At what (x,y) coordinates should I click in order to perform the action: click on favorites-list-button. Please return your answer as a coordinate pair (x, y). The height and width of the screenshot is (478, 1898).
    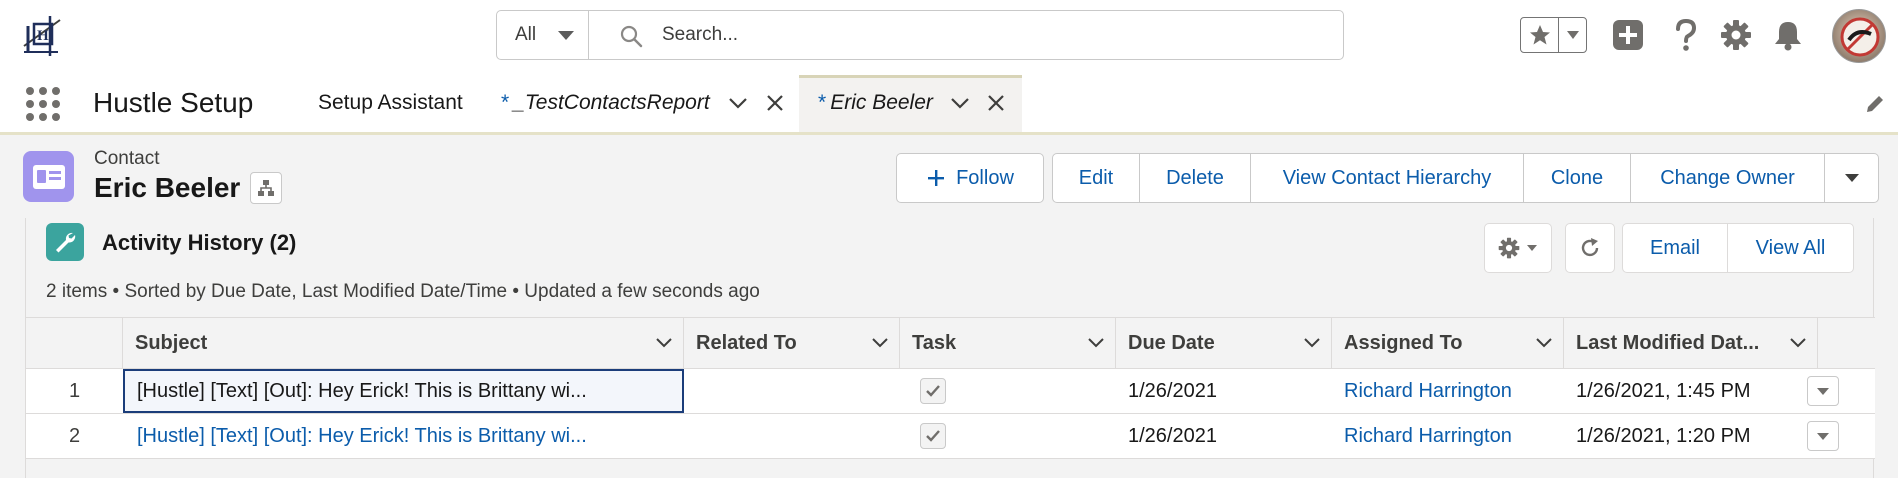
    Looking at the image, I should click on (1572, 35).